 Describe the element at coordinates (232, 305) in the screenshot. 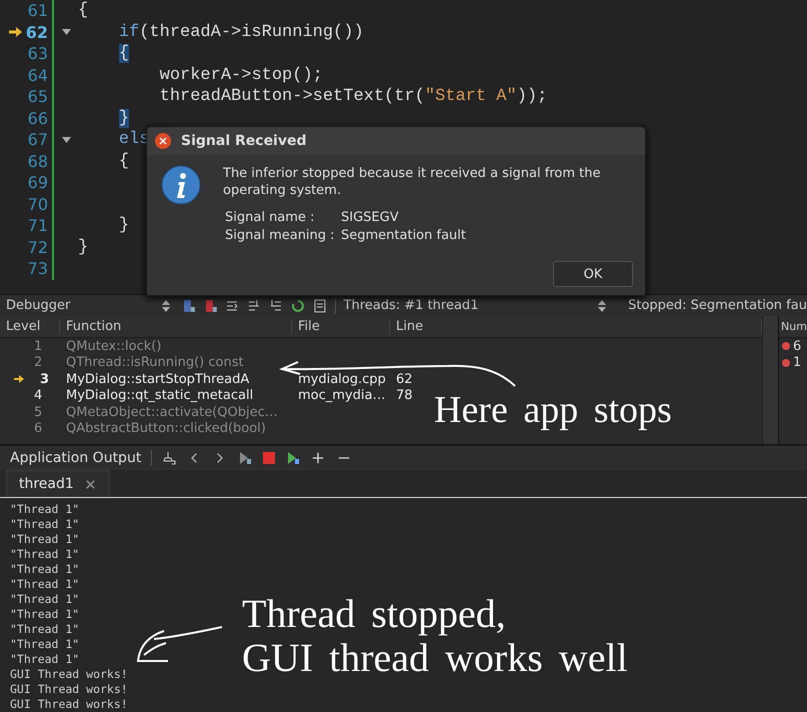

I see `step-over-icon` at that location.